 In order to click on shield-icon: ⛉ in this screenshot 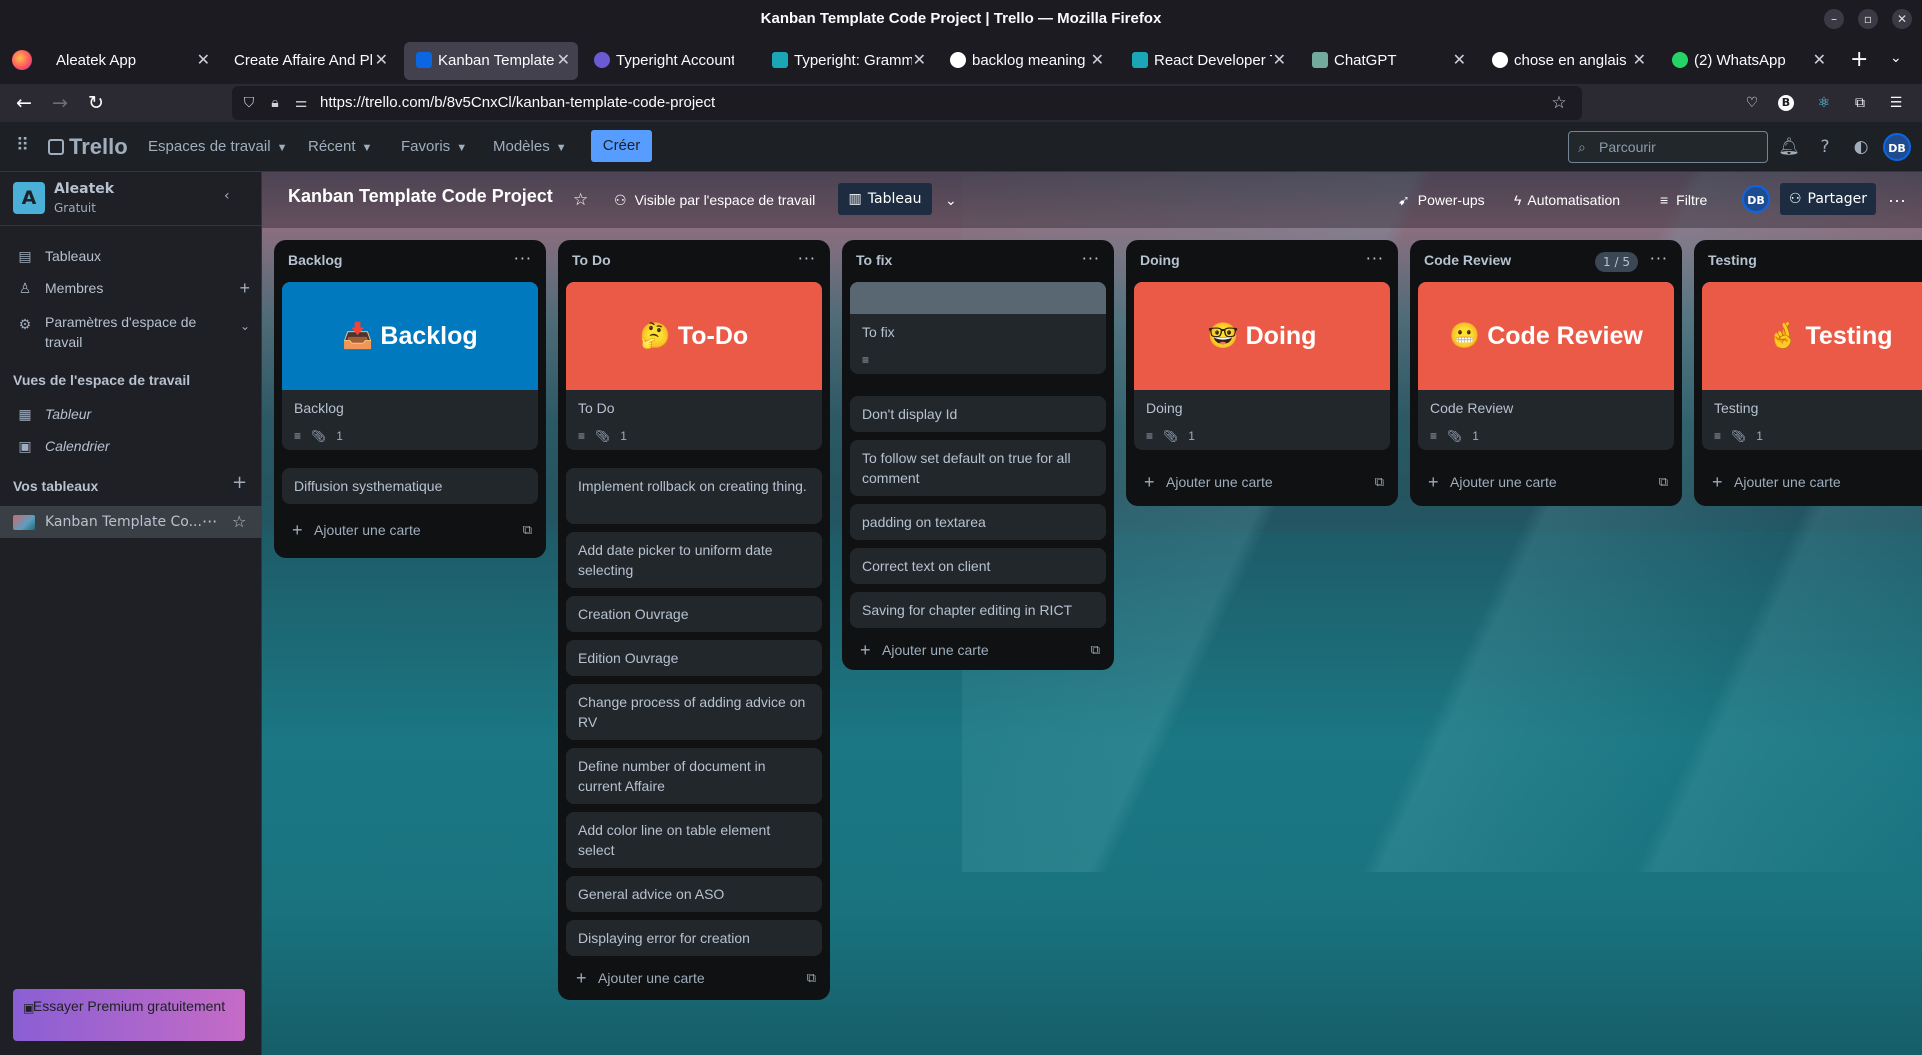, I will do `click(249, 103)`.